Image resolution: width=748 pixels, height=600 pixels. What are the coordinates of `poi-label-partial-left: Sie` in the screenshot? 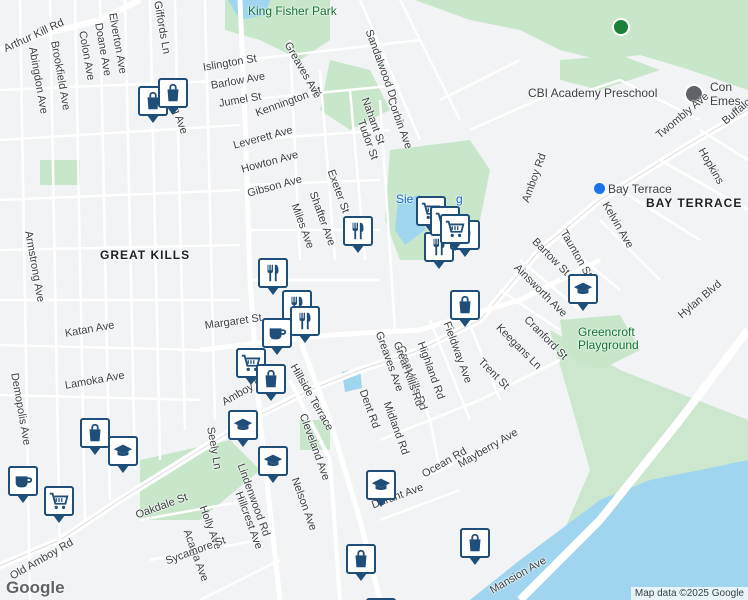 It's located at (404, 199).